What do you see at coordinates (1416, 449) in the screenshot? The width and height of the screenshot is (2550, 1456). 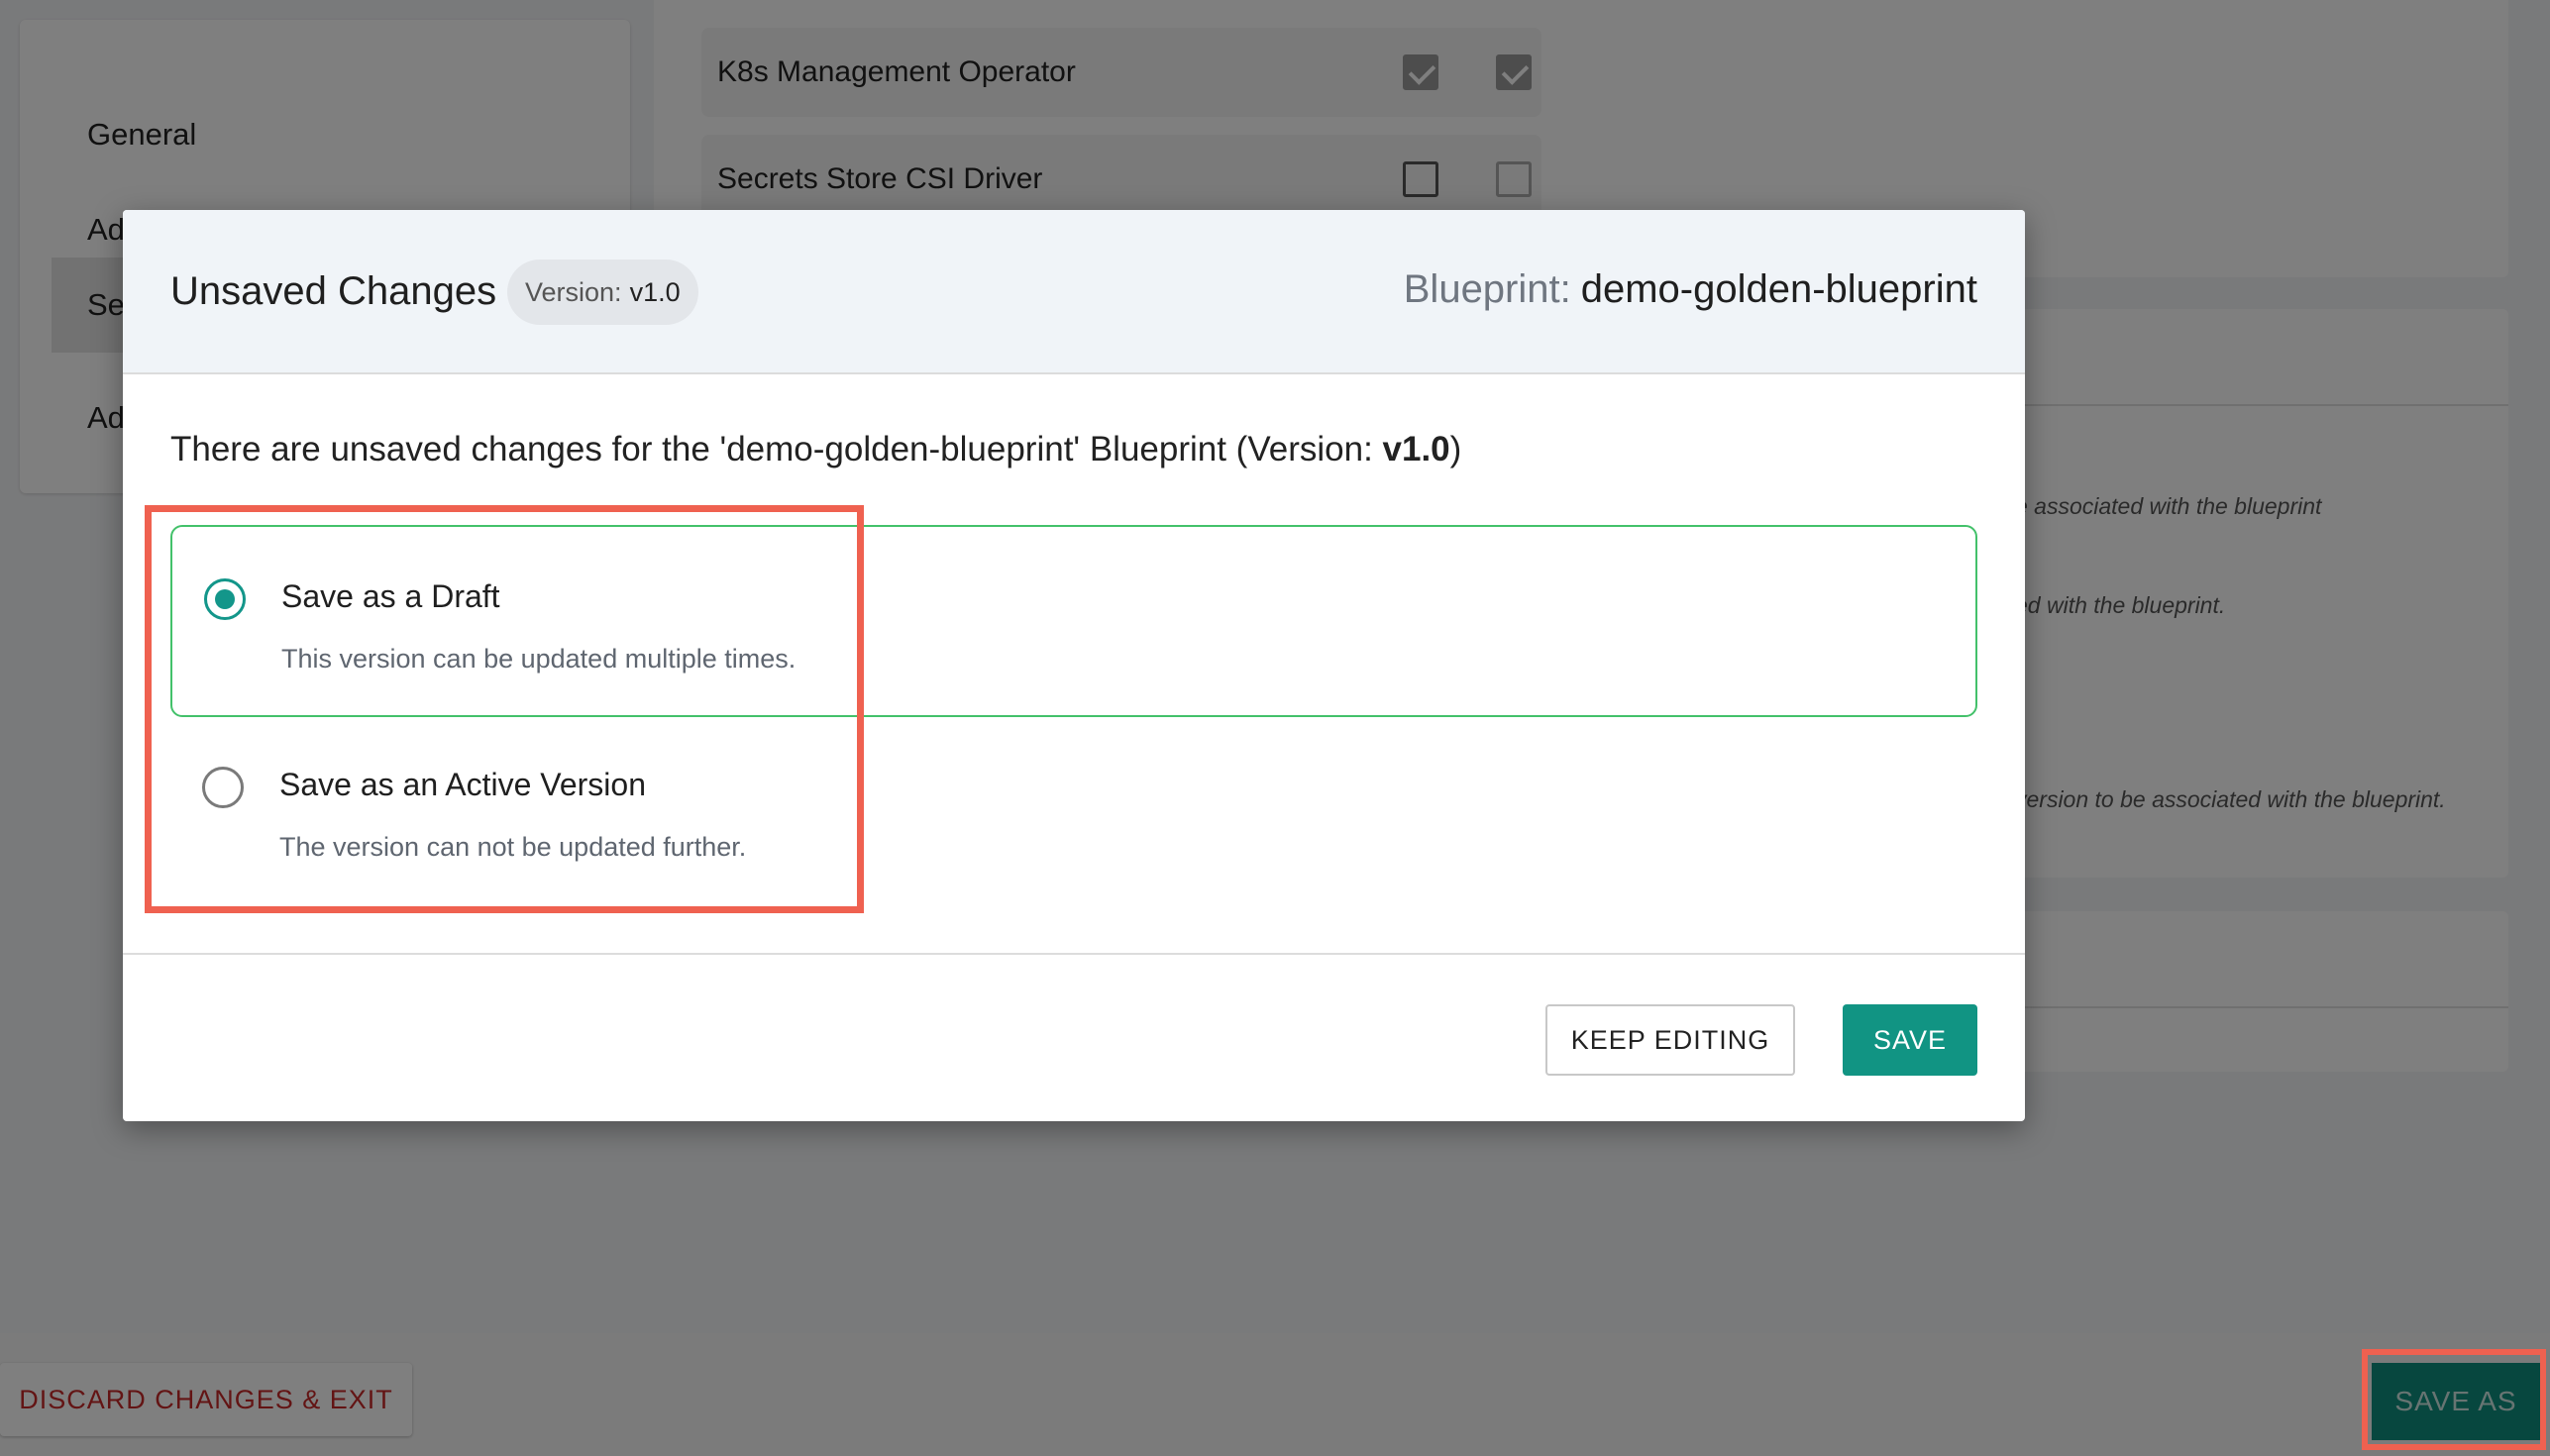 I see `message-version: v1.0` at bounding box center [1416, 449].